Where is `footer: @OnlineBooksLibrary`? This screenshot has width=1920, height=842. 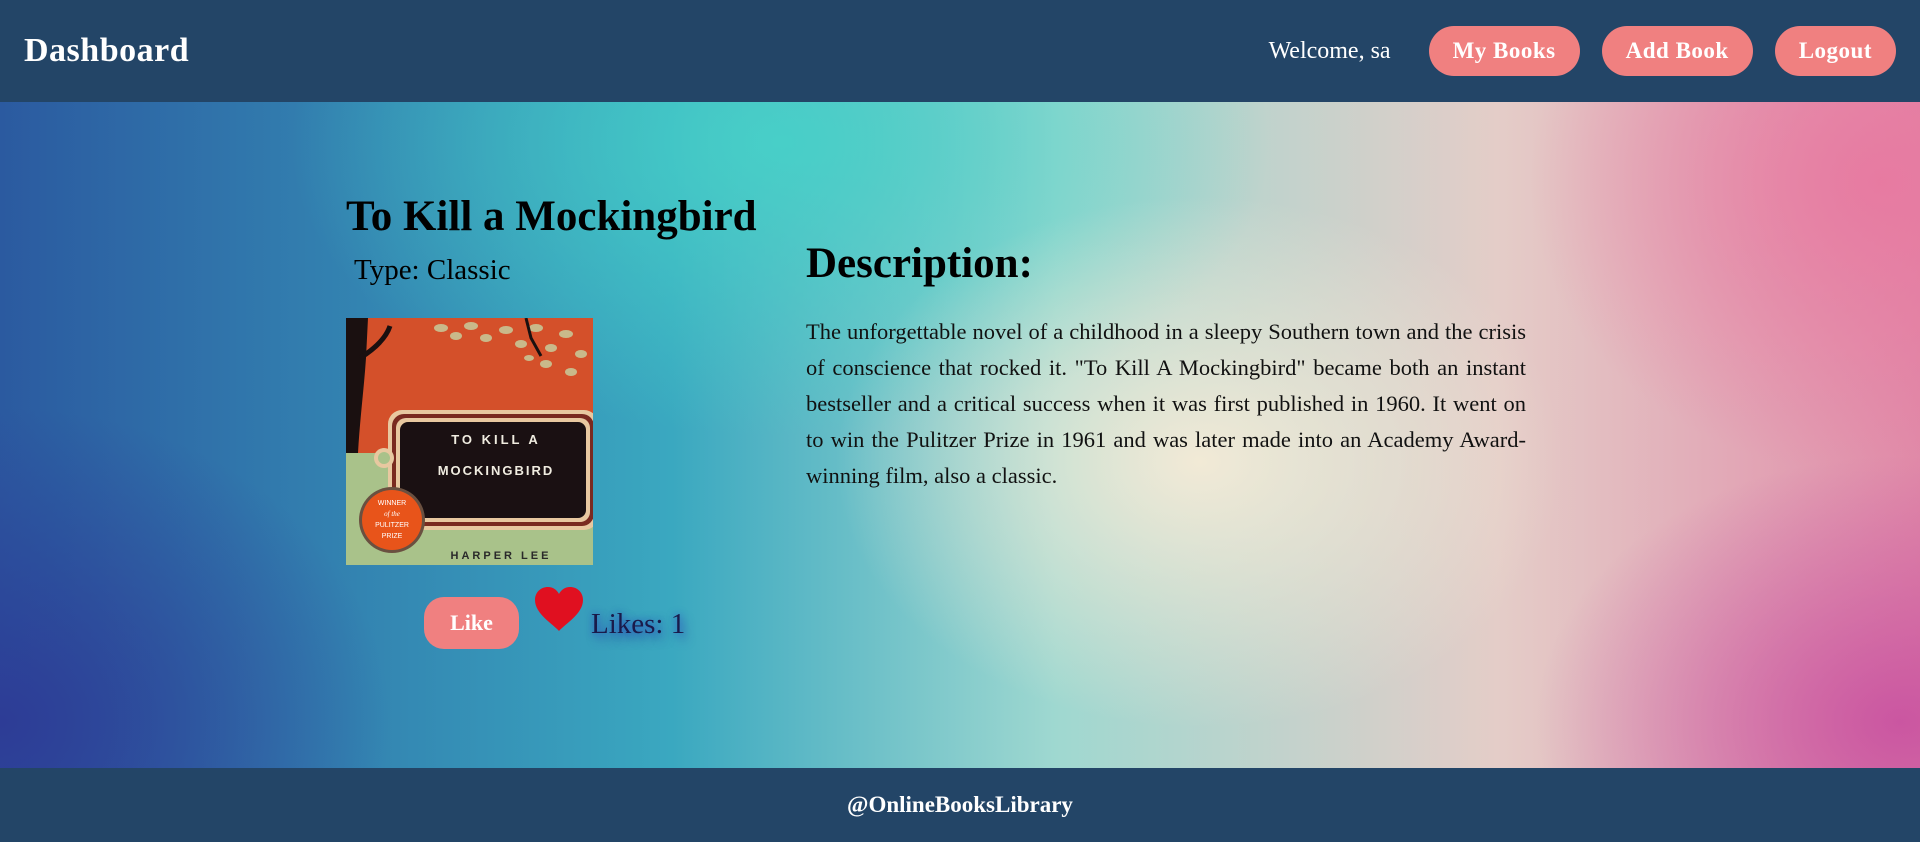
footer: @OnlineBooksLibrary is located at coordinates (960, 805).